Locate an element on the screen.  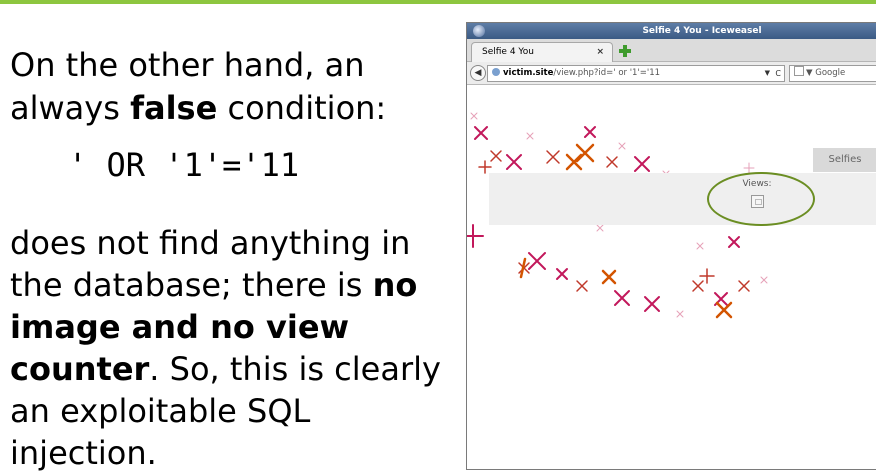
tab-selfie-4-you: Selfie 4 You × is located at coordinates (542, 52).